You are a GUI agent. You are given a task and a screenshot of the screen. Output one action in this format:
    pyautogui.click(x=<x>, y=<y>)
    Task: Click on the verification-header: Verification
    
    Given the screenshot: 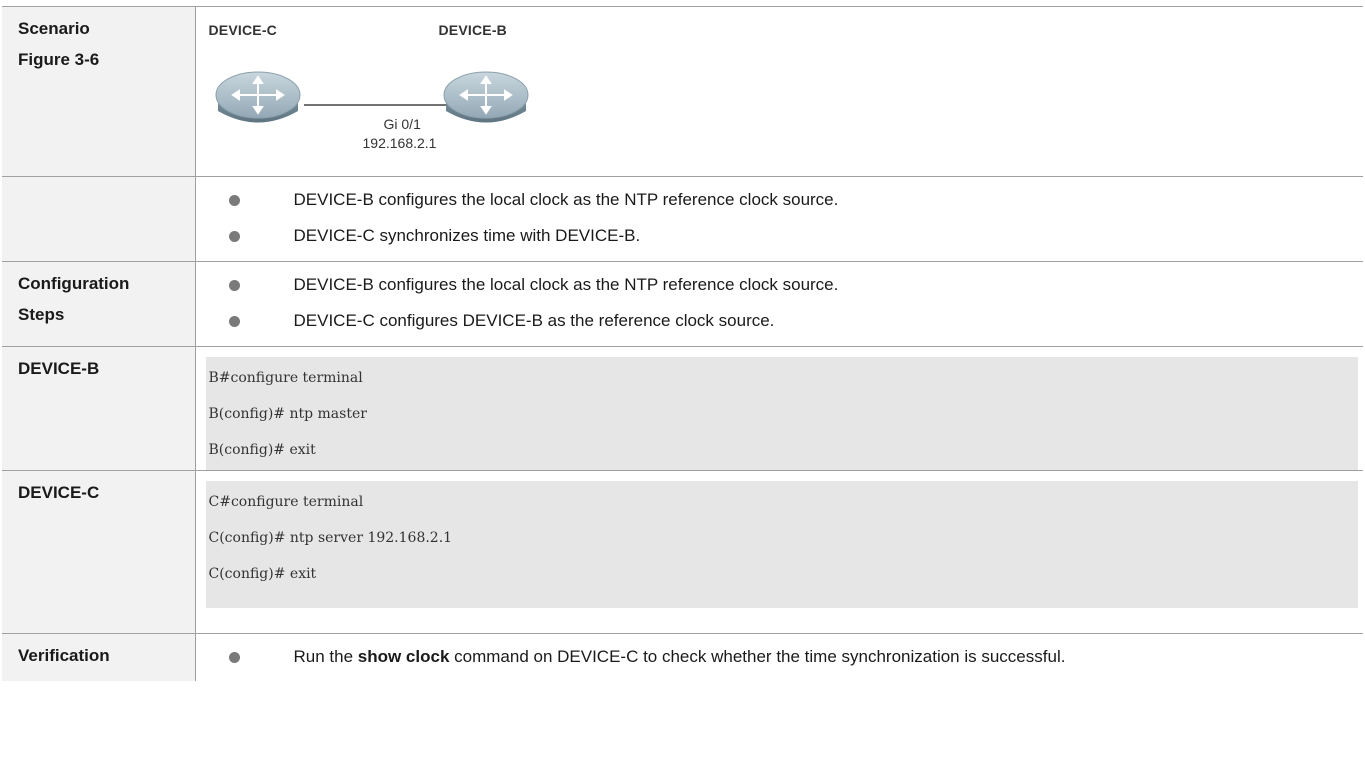 What is the action you would take?
    pyautogui.click(x=99, y=657)
    